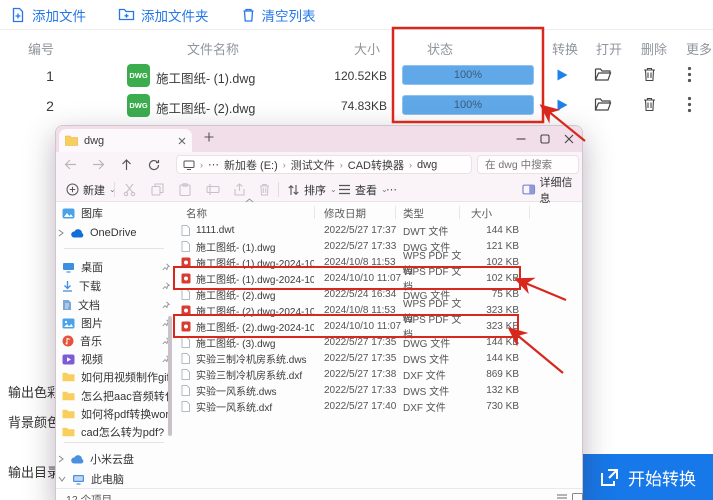  What do you see at coordinates (77, 232) in the screenshot?
I see `onedrive-icon` at bounding box center [77, 232].